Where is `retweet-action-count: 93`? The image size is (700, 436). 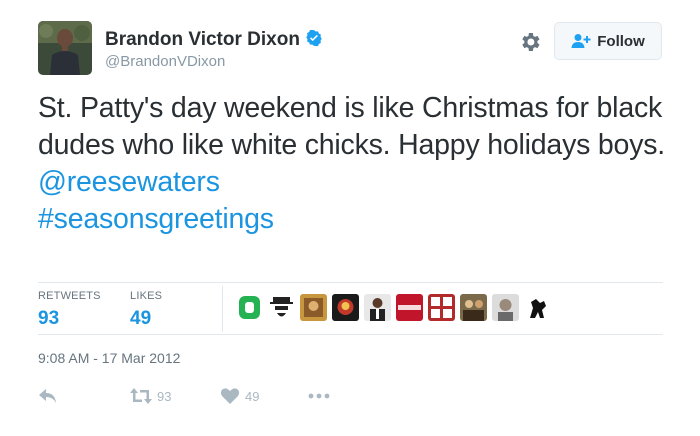
retweet-action-count: 93 is located at coordinates (164, 396).